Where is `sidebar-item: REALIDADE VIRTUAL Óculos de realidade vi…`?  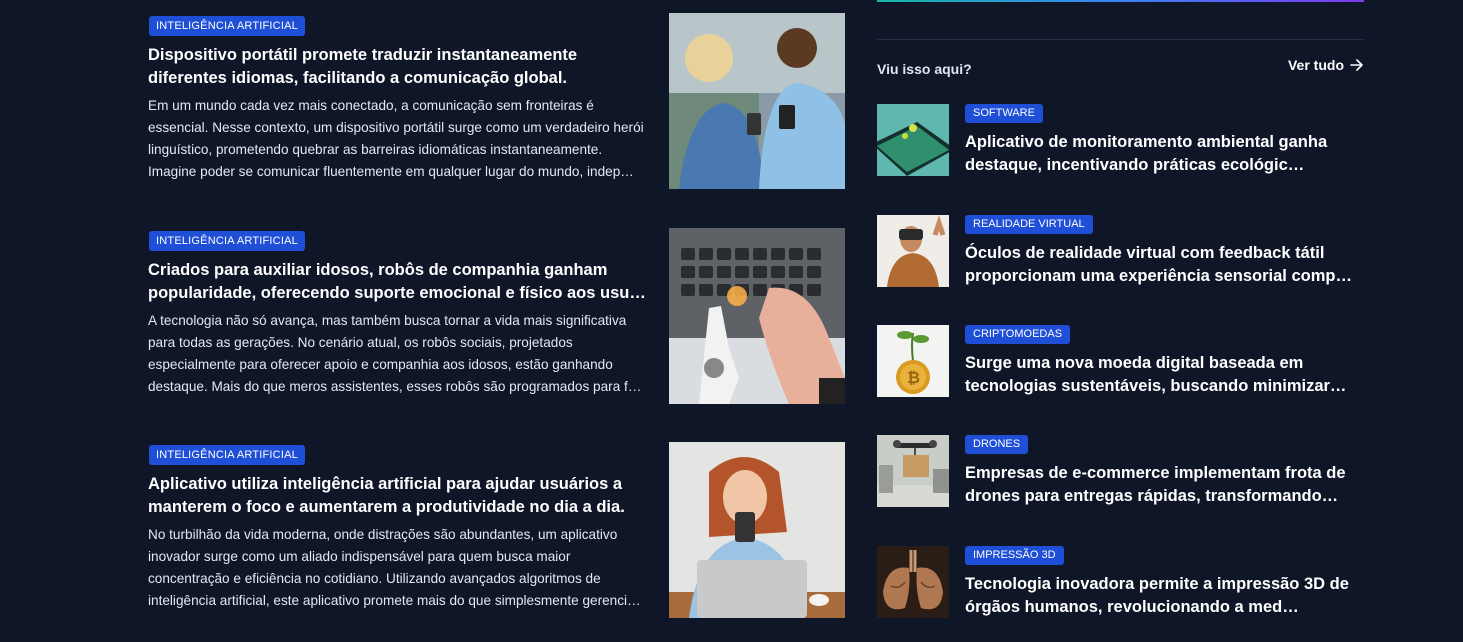 sidebar-item: REALIDADE VIRTUAL Óculos de realidade vi… is located at coordinates (1120, 251).